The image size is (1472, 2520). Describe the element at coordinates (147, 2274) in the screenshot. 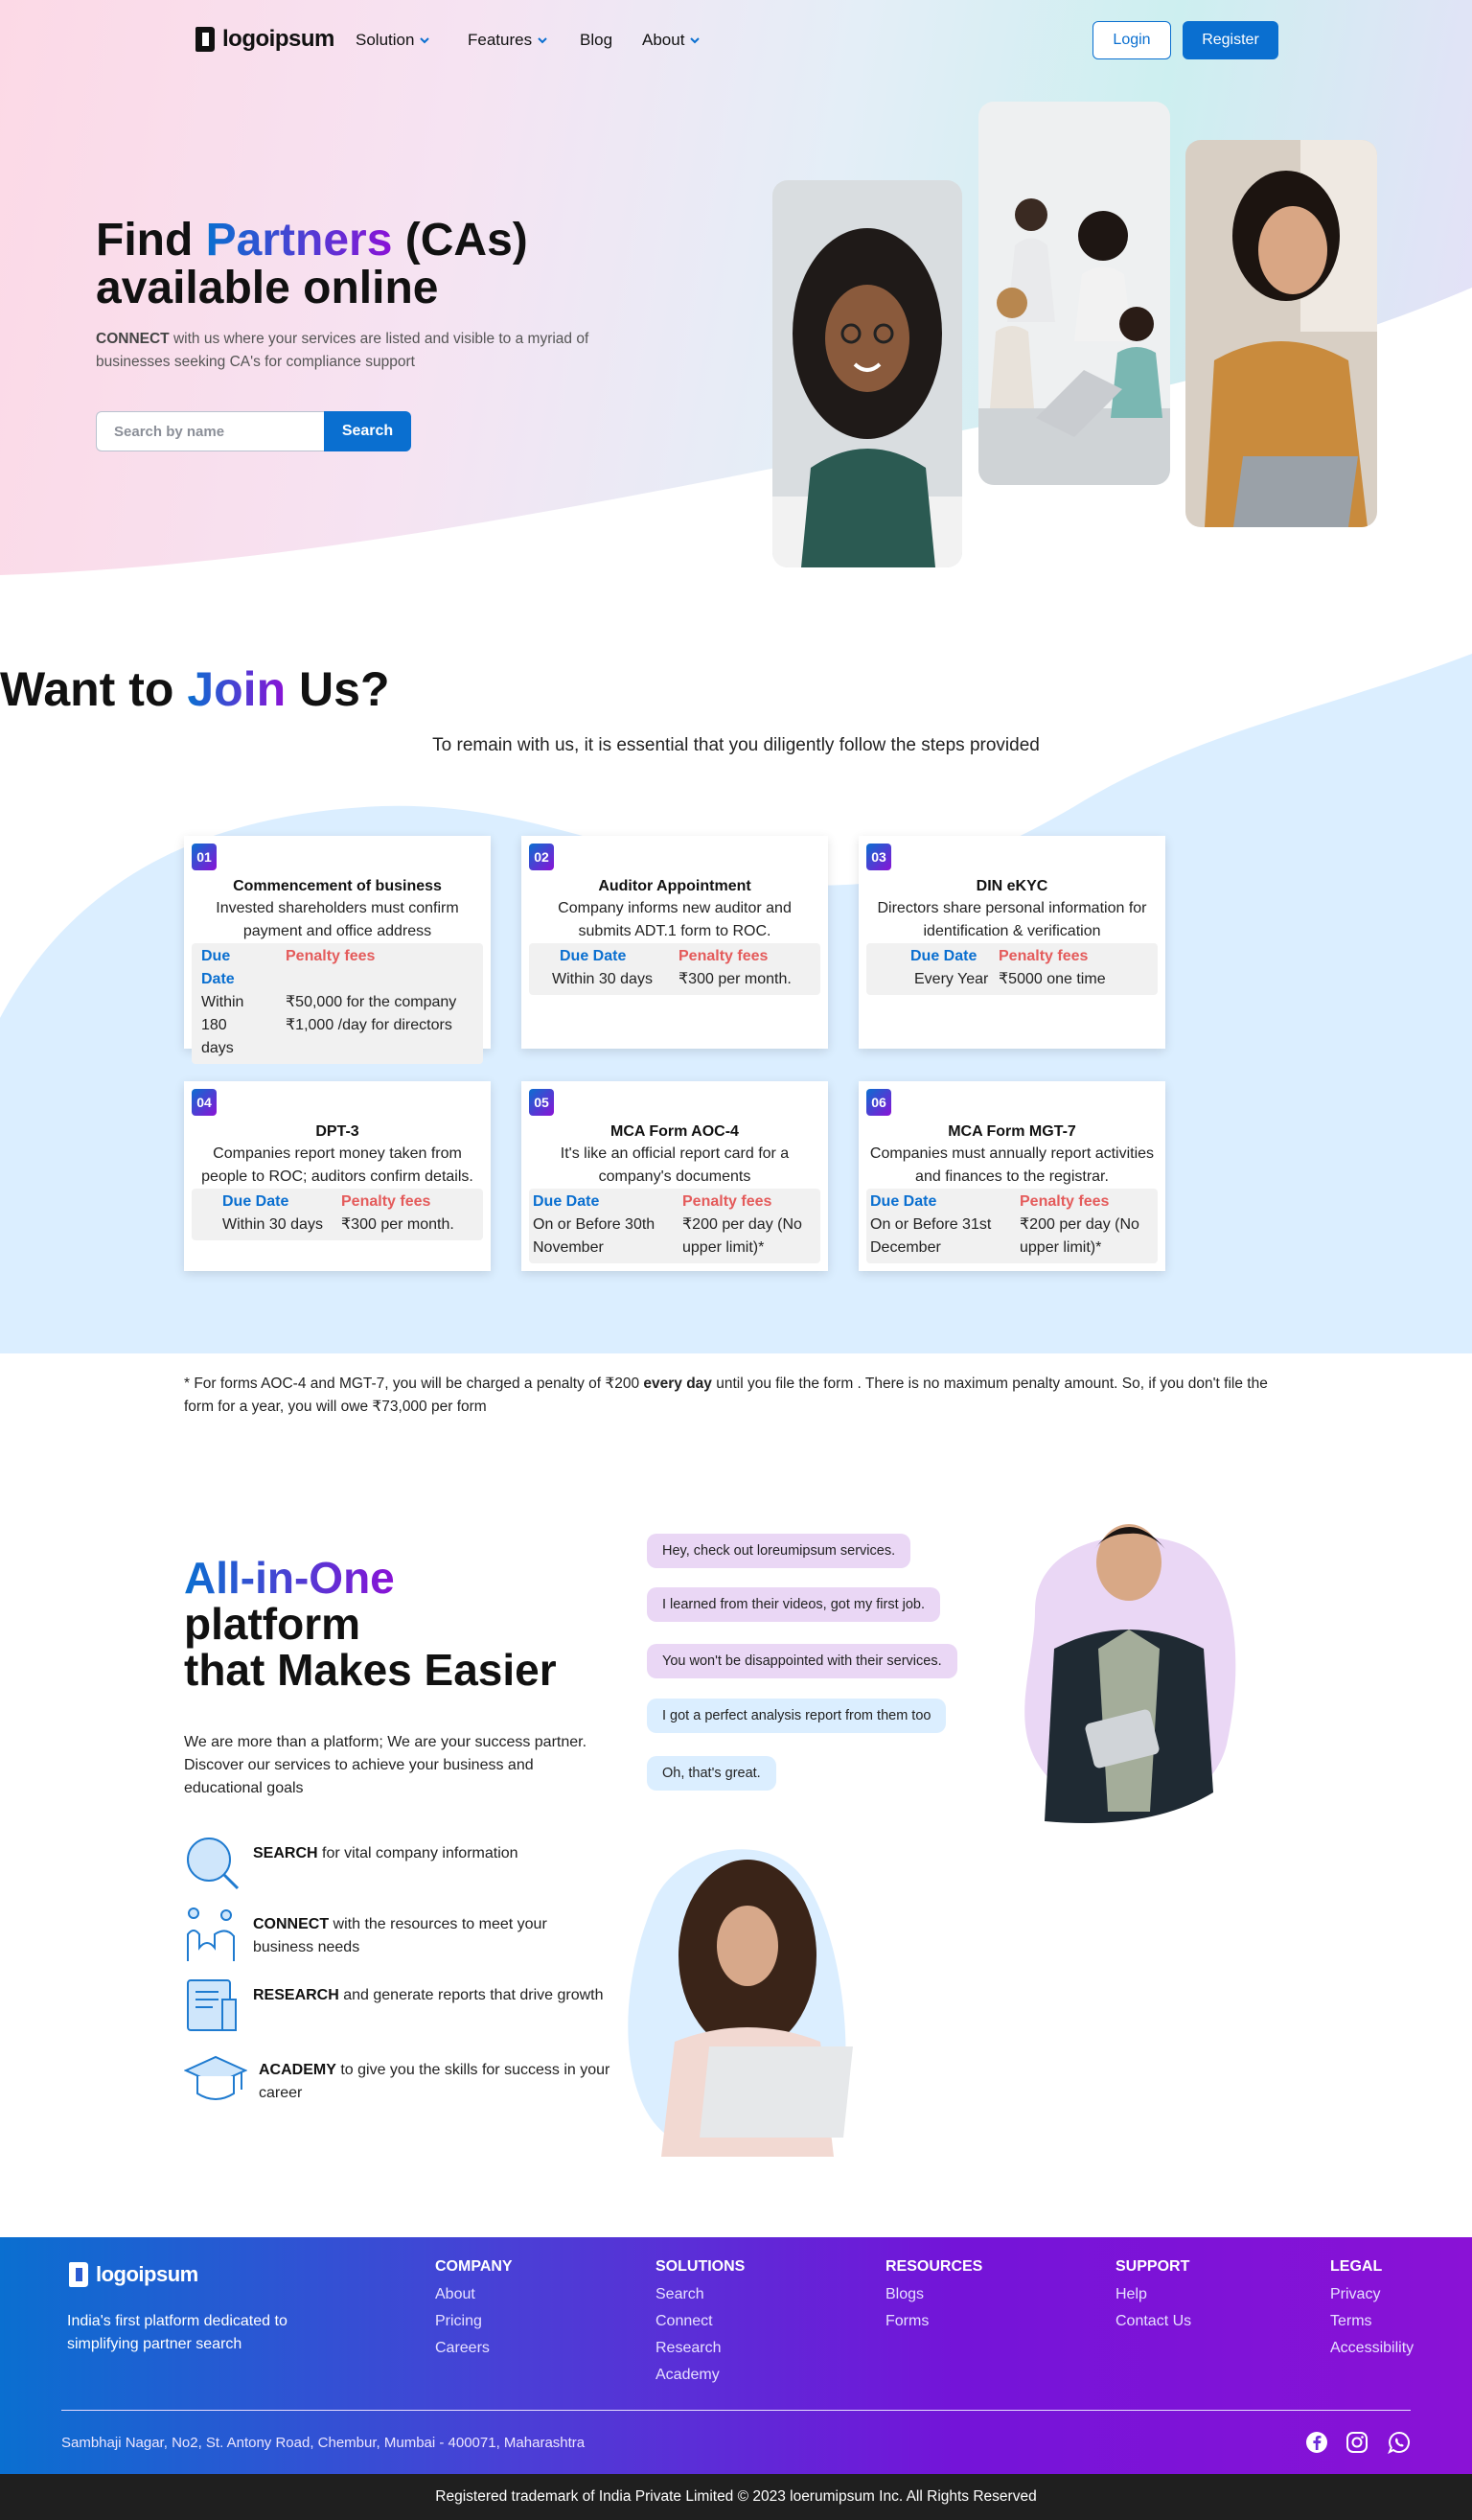

I see `footer-logo-text: logoipsum` at that location.